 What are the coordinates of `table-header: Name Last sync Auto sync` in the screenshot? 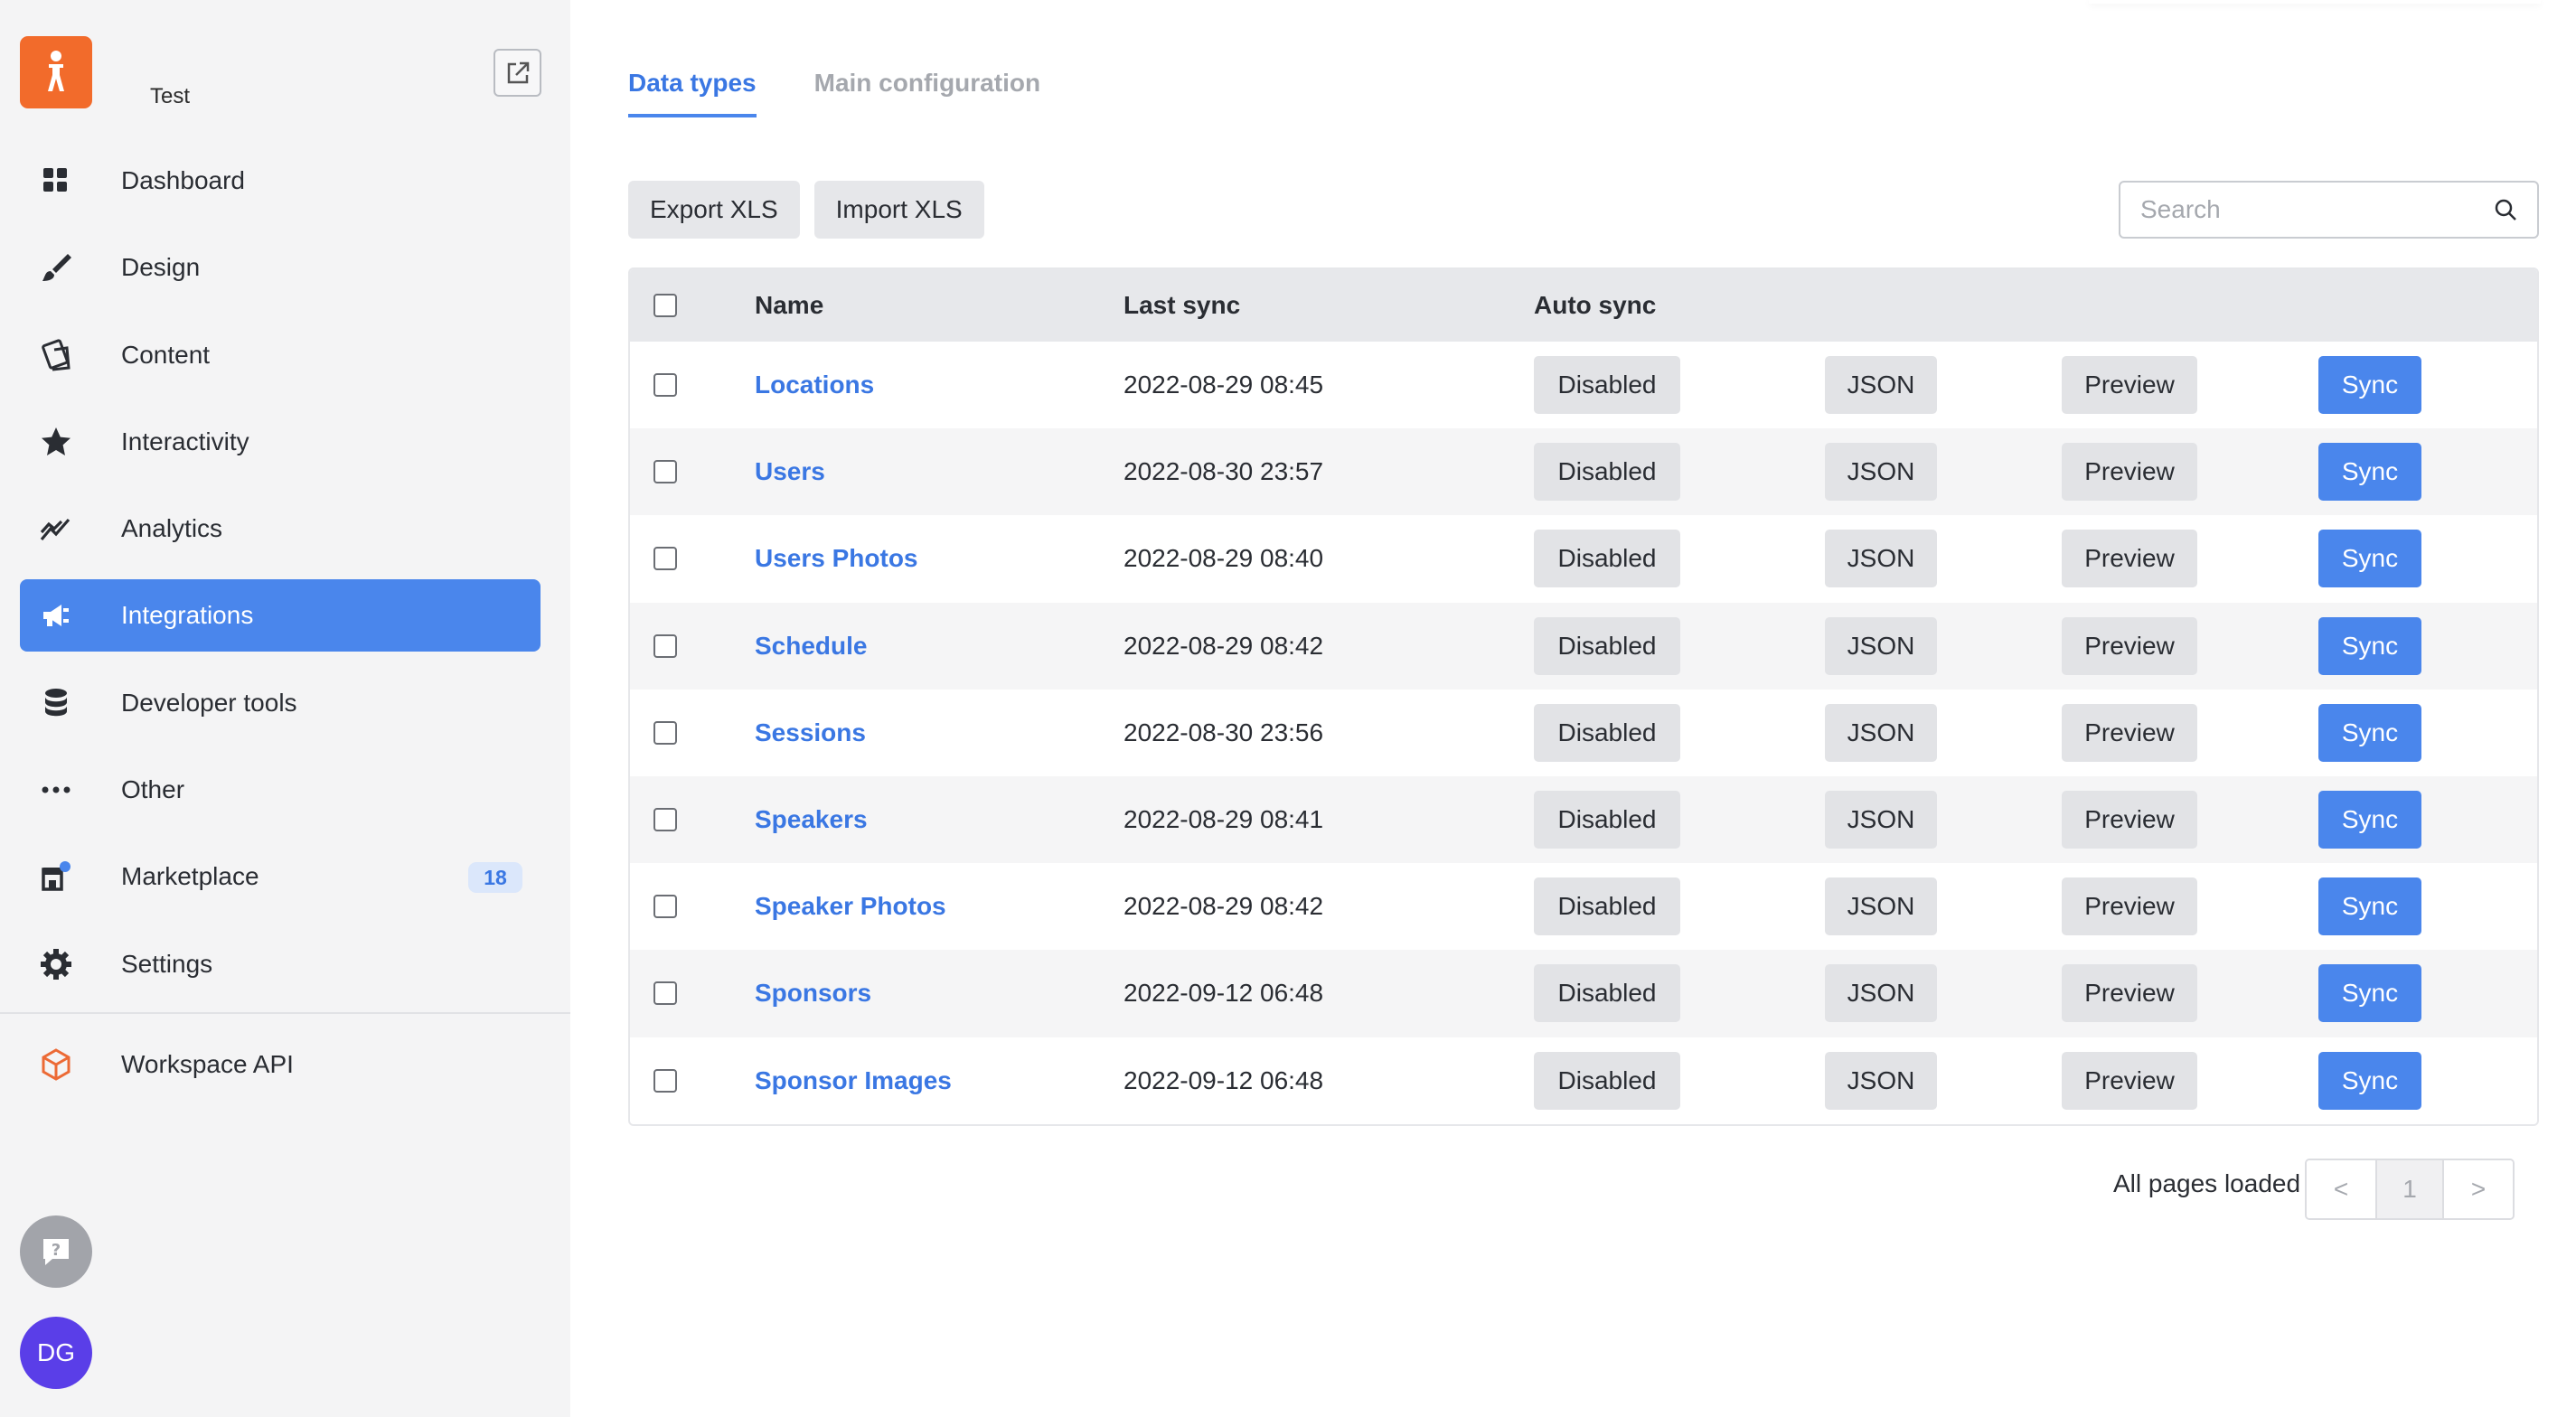 It's located at (1583, 305).